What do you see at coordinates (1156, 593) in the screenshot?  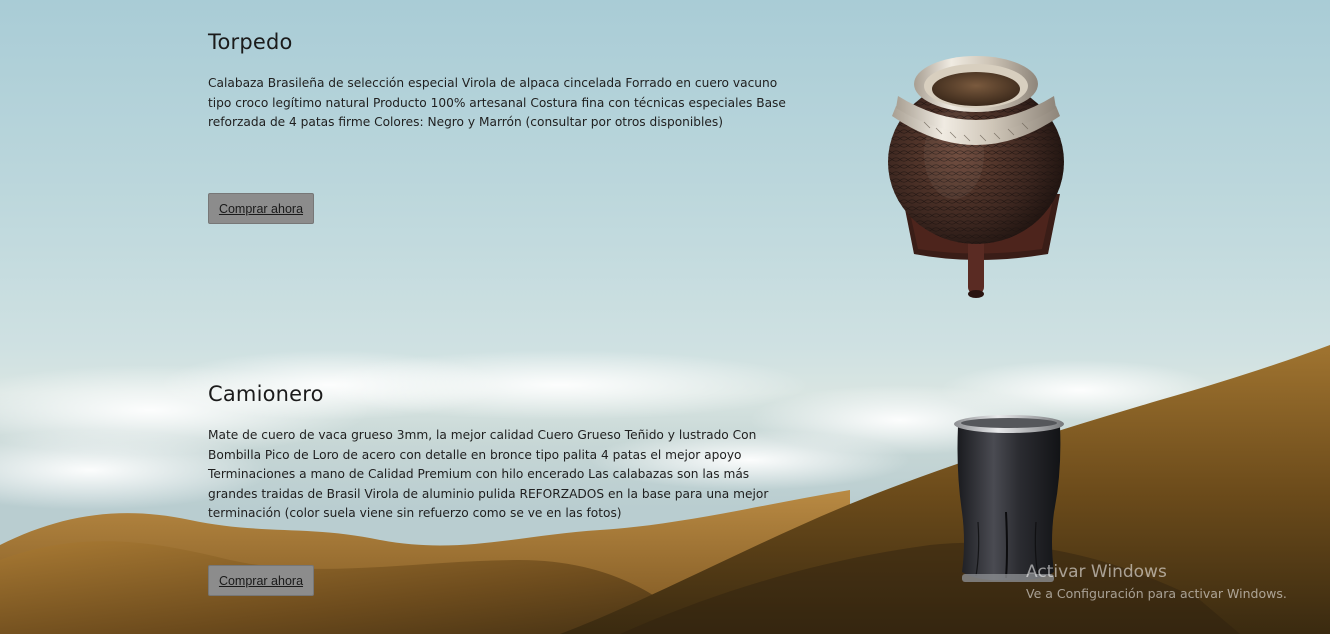 I see `watermark-subtitle: Ve a Configuración para activar Windows.` at bounding box center [1156, 593].